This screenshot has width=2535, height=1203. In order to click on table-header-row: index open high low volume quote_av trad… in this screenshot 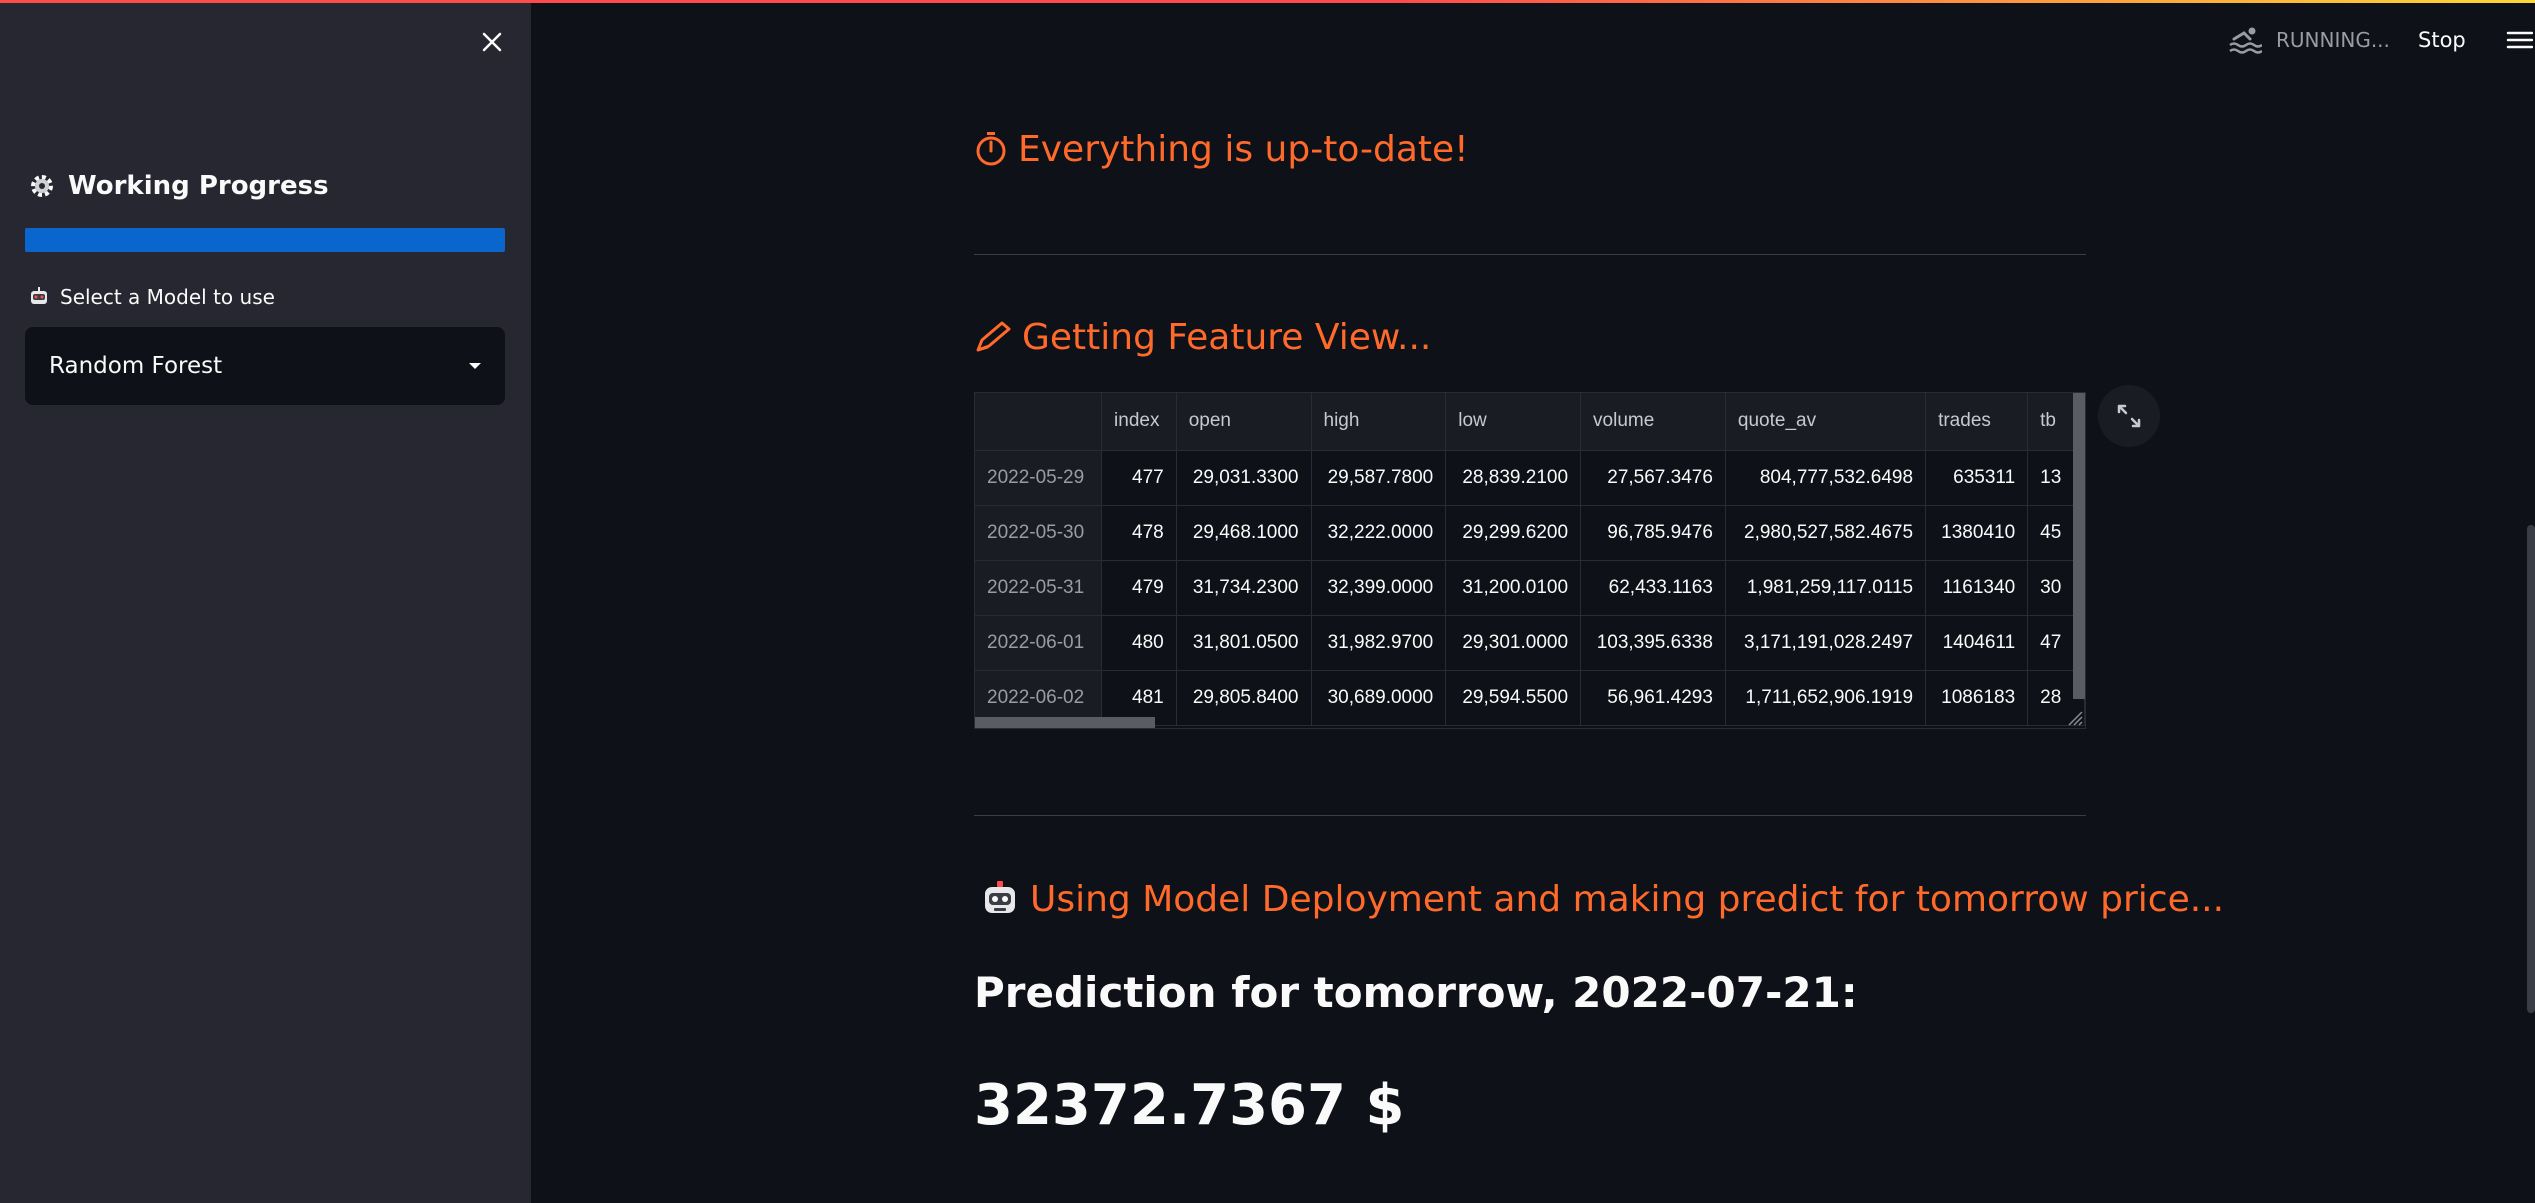, I will do `click(1530, 422)`.